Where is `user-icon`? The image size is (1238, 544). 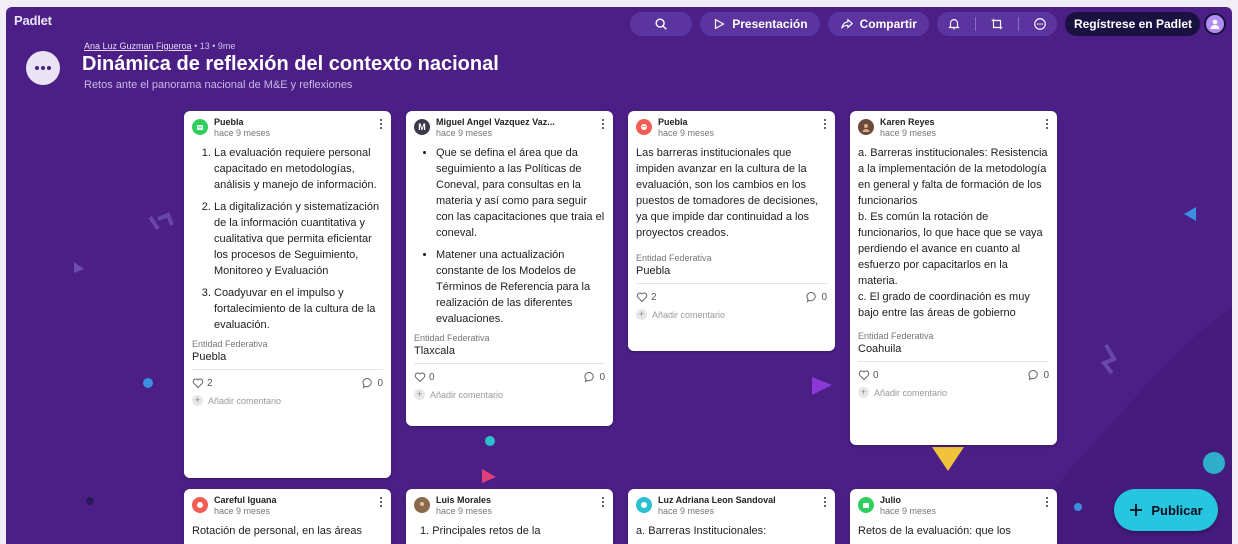 user-icon is located at coordinates (1215, 24).